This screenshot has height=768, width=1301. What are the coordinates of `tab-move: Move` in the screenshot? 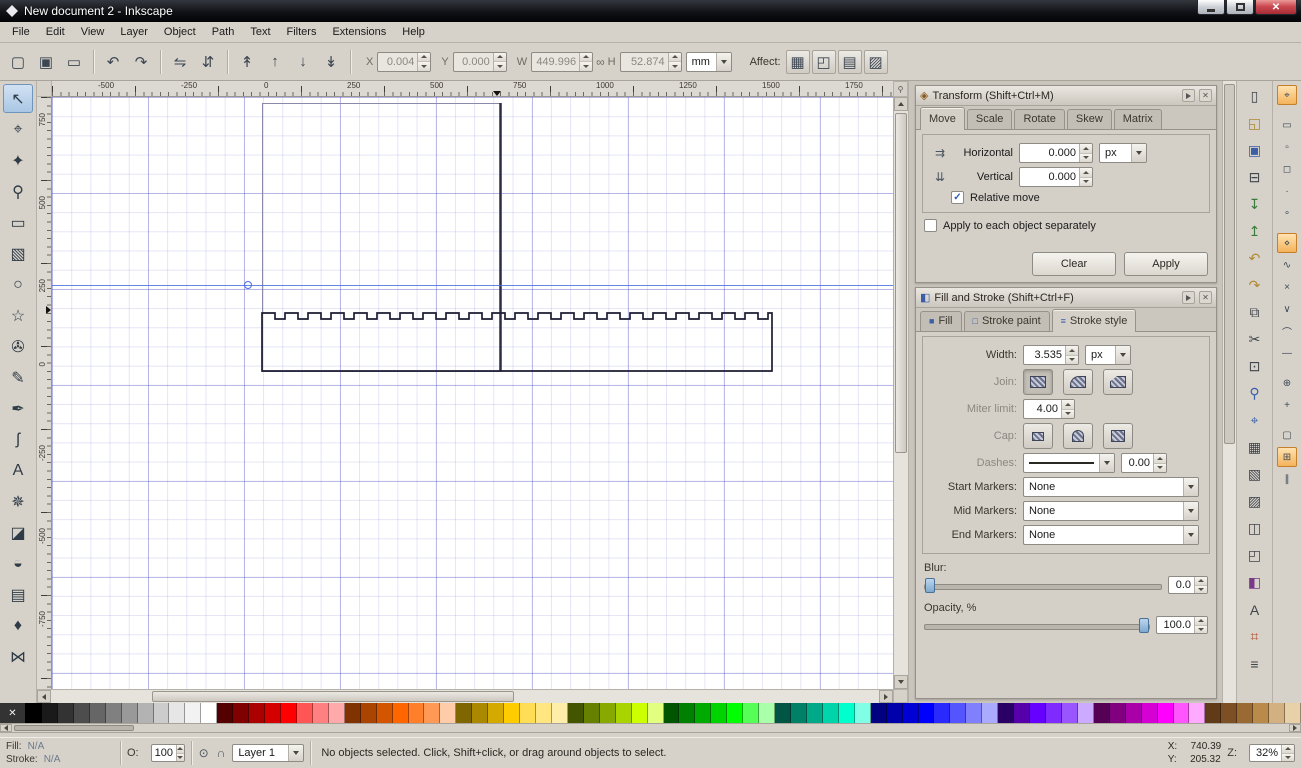 It's located at (942, 118).